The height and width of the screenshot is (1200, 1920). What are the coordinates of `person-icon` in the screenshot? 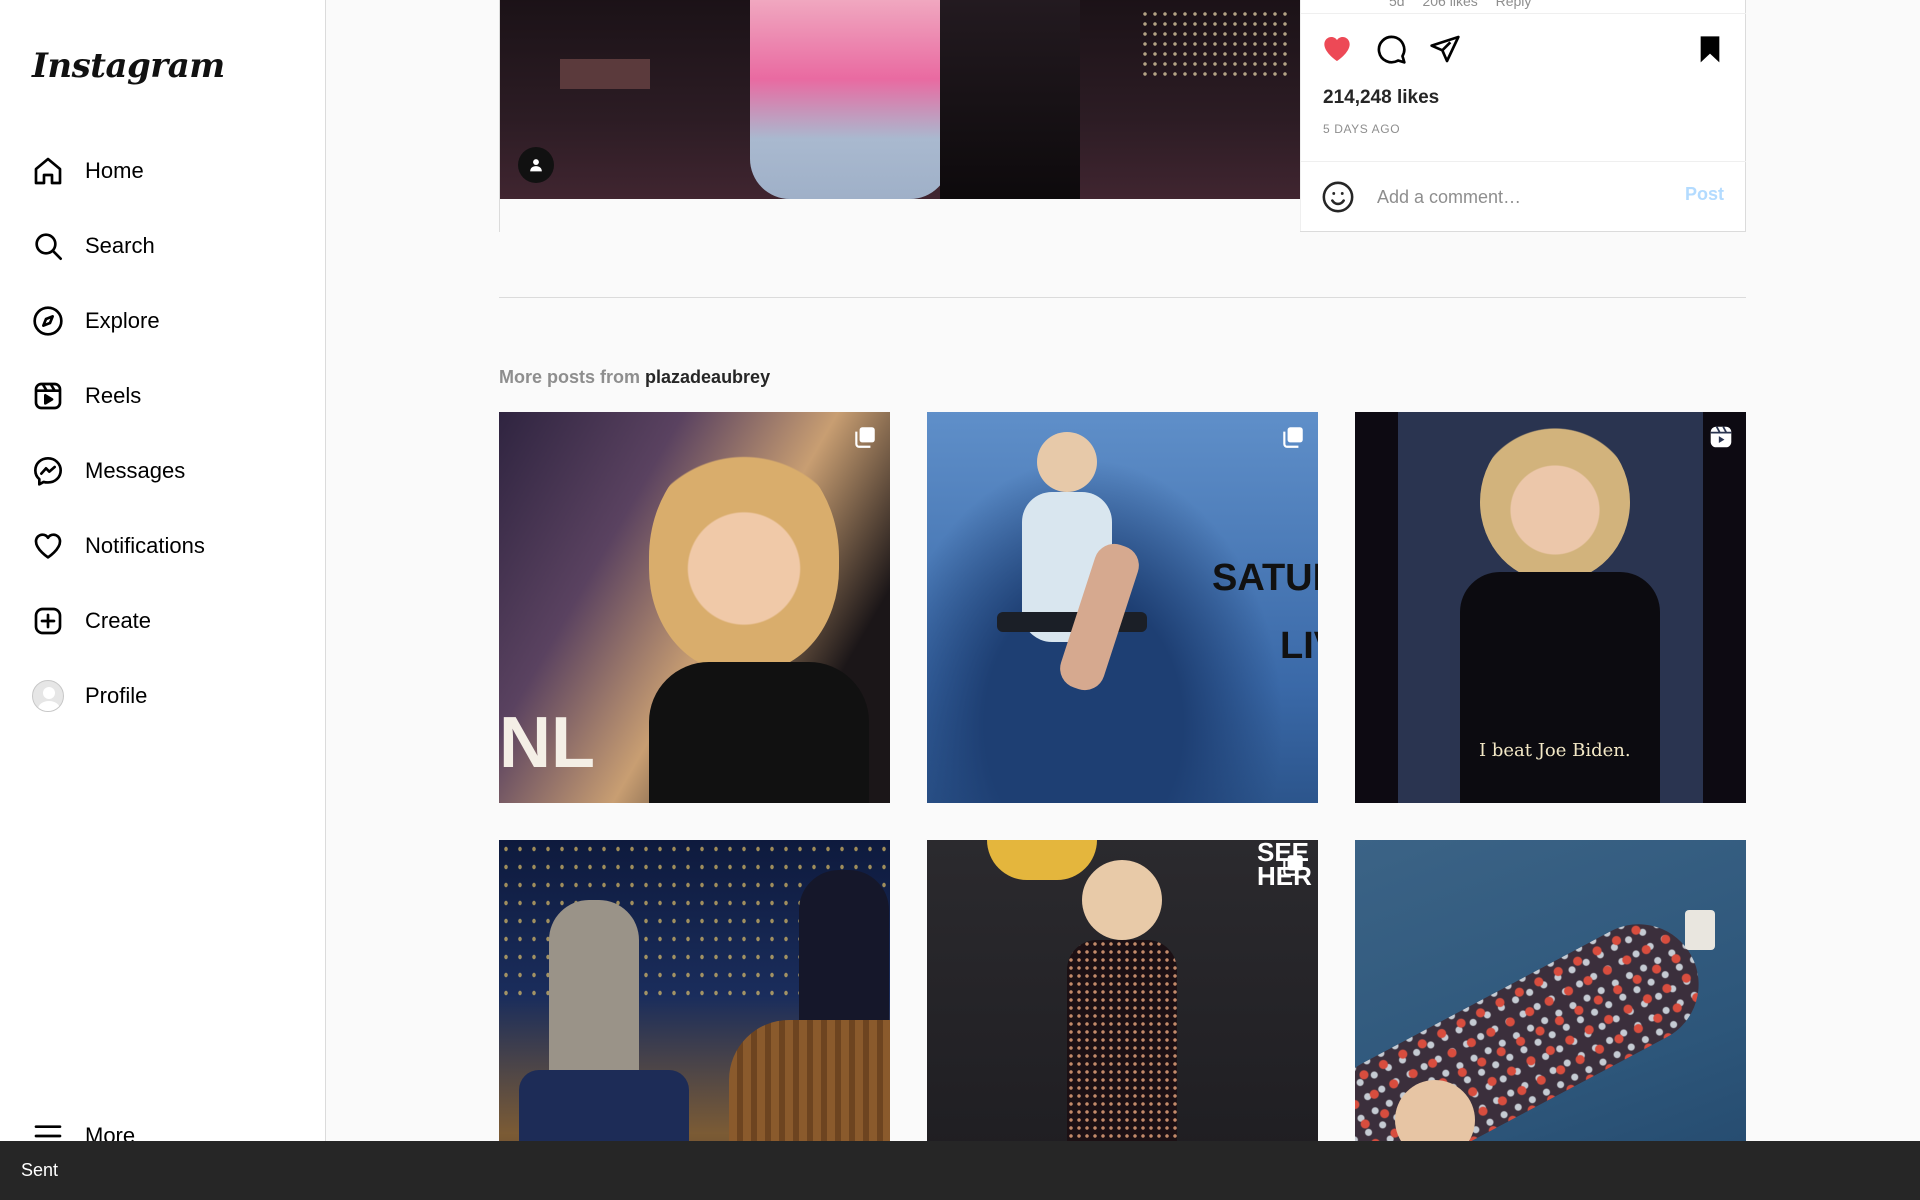 It's located at (536, 165).